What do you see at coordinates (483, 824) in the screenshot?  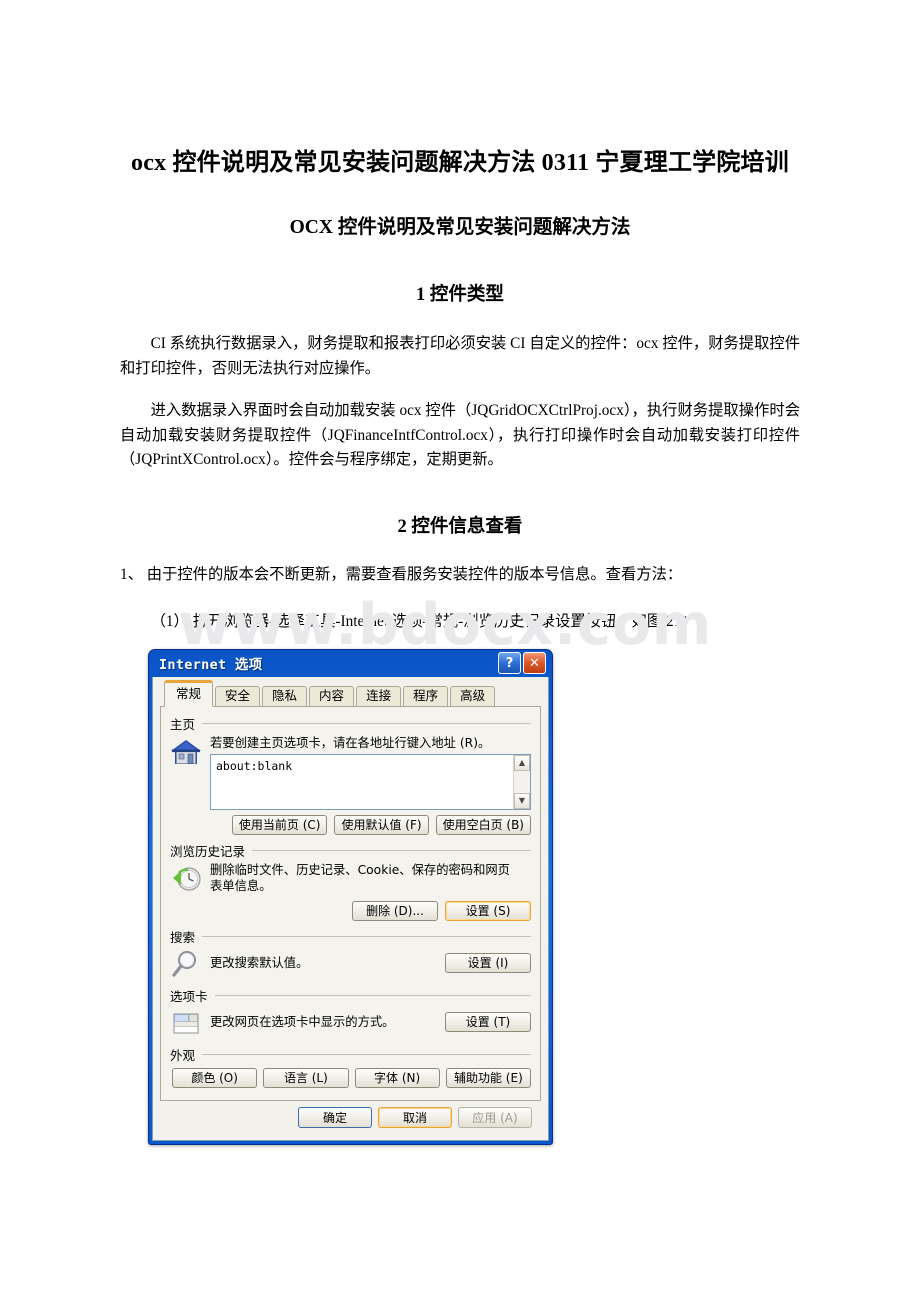 I see `use-blank-button: 使用空白页 (B)` at bounding box center [483, 824].